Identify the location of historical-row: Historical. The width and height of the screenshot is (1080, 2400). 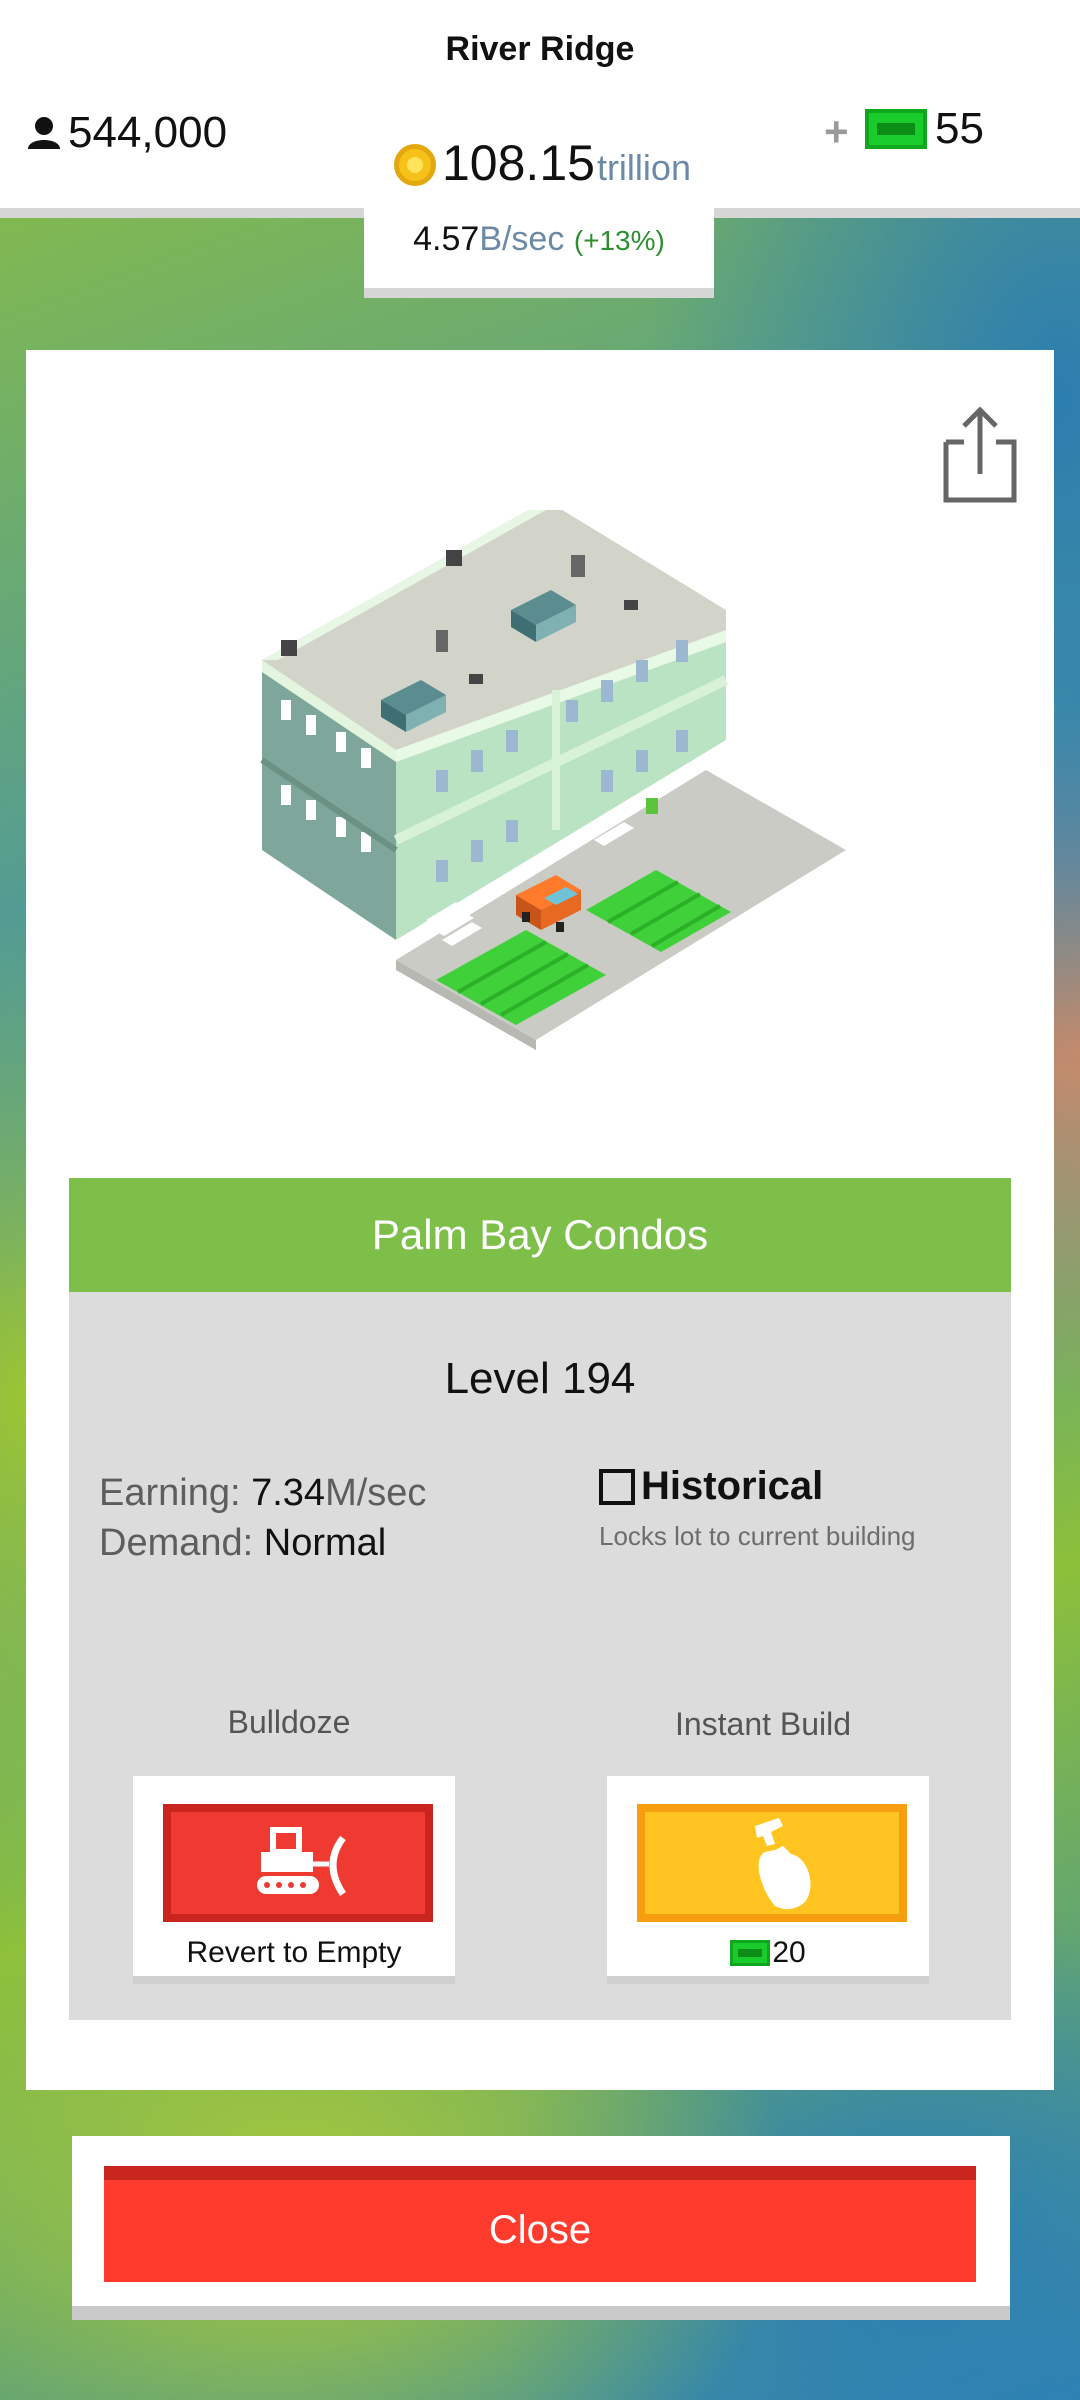
(794, 1486).